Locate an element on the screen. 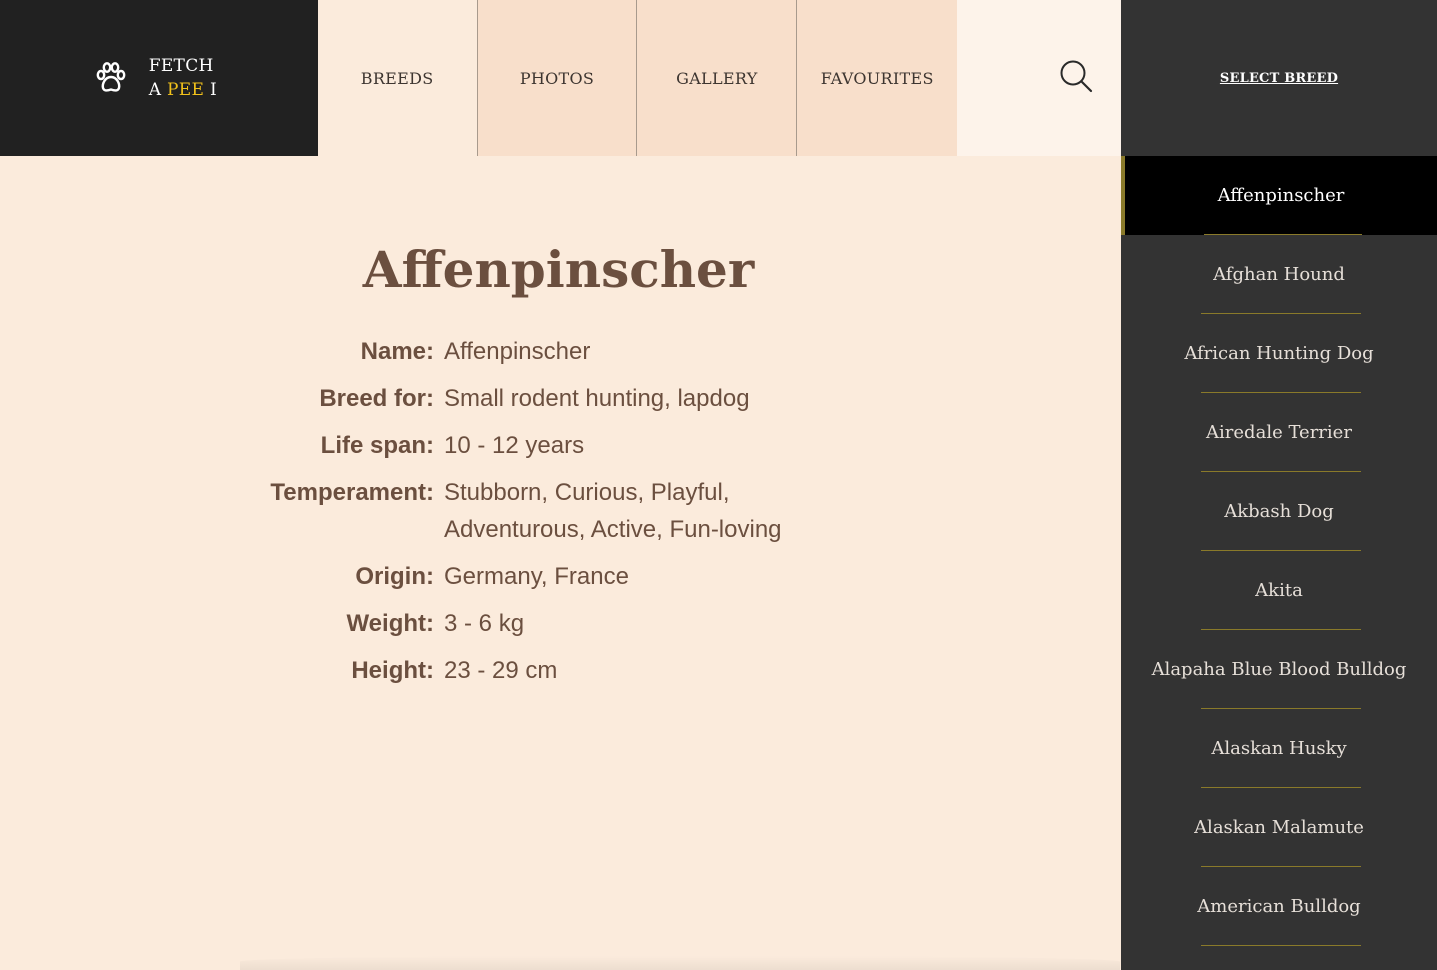 This screenshot has height=970, width=1437. detail-label: Height: is located at coordinates (392, 670).